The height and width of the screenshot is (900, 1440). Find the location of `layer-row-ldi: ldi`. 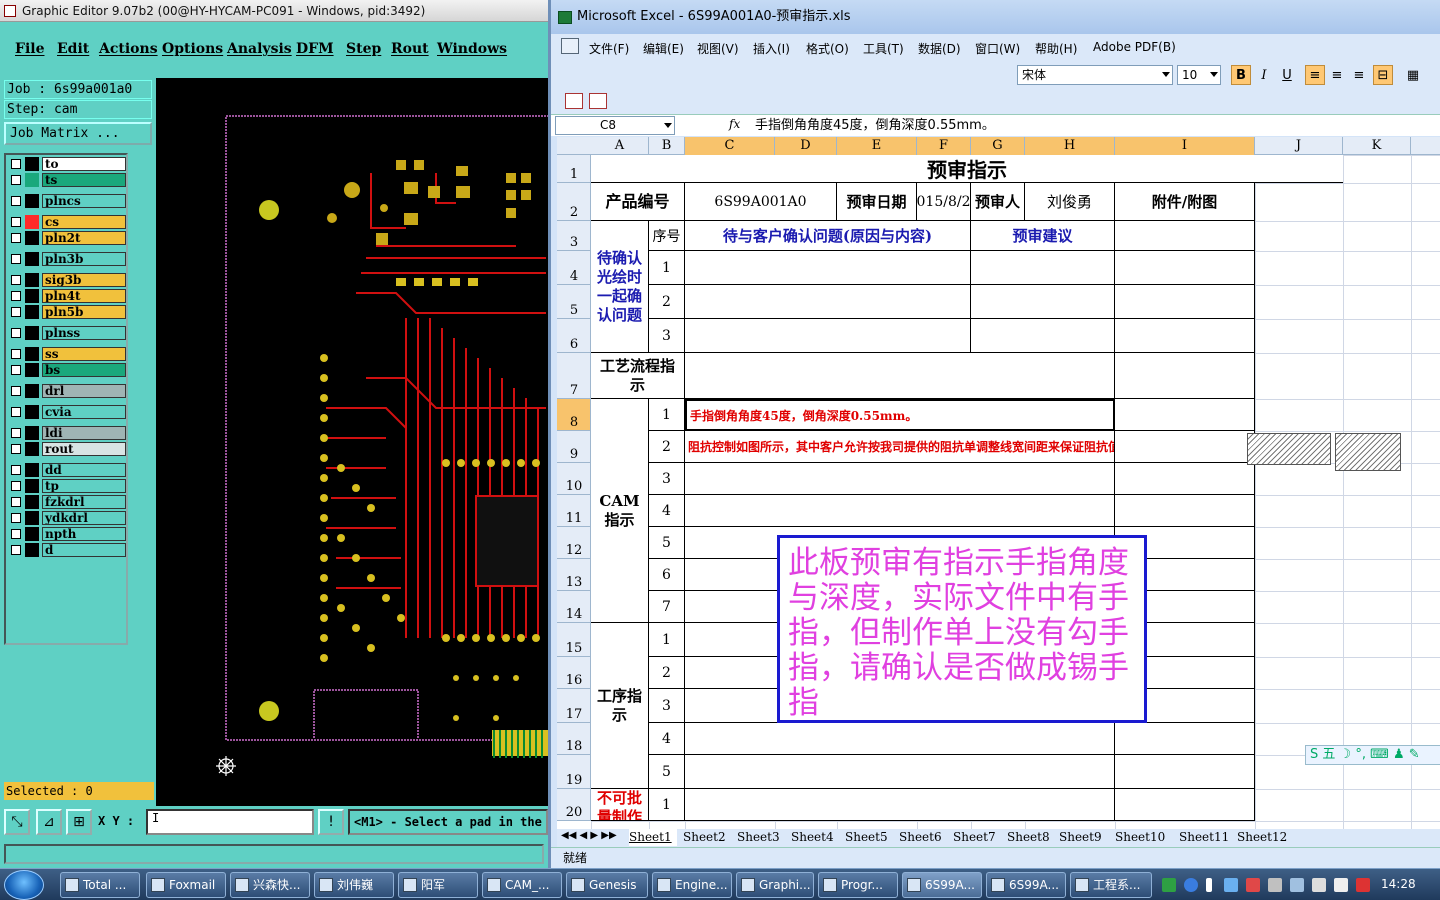

layer-row-ldi: ldi is located at coordinates (67, 433).